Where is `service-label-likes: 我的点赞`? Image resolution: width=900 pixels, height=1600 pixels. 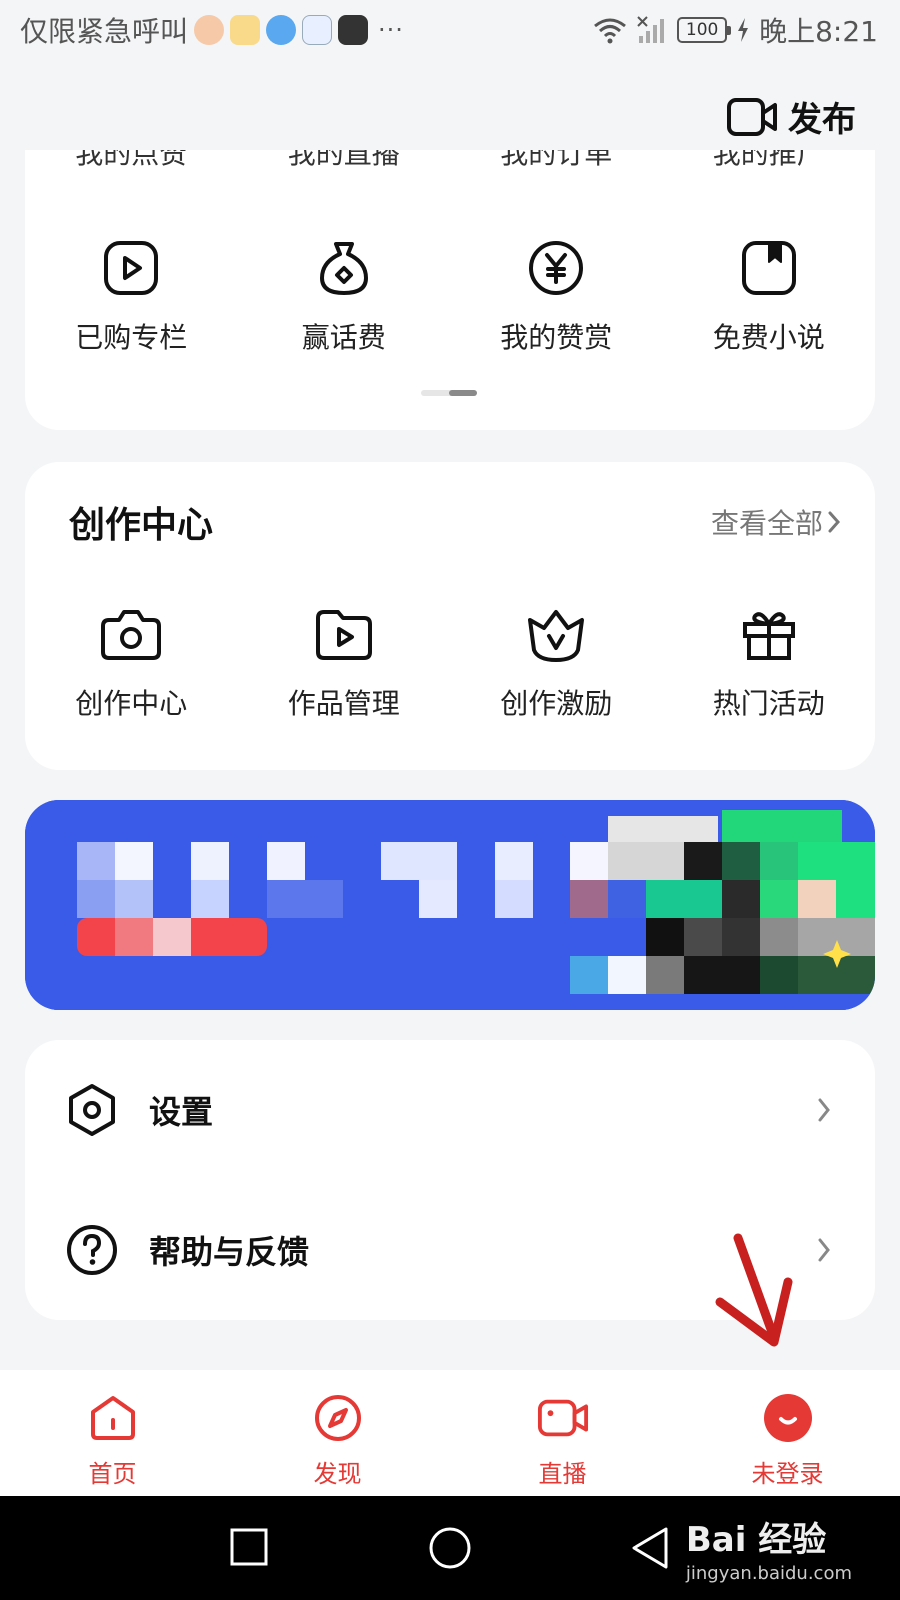
service-label-likes: 我的点赞 is located at coordinates (131, 161).